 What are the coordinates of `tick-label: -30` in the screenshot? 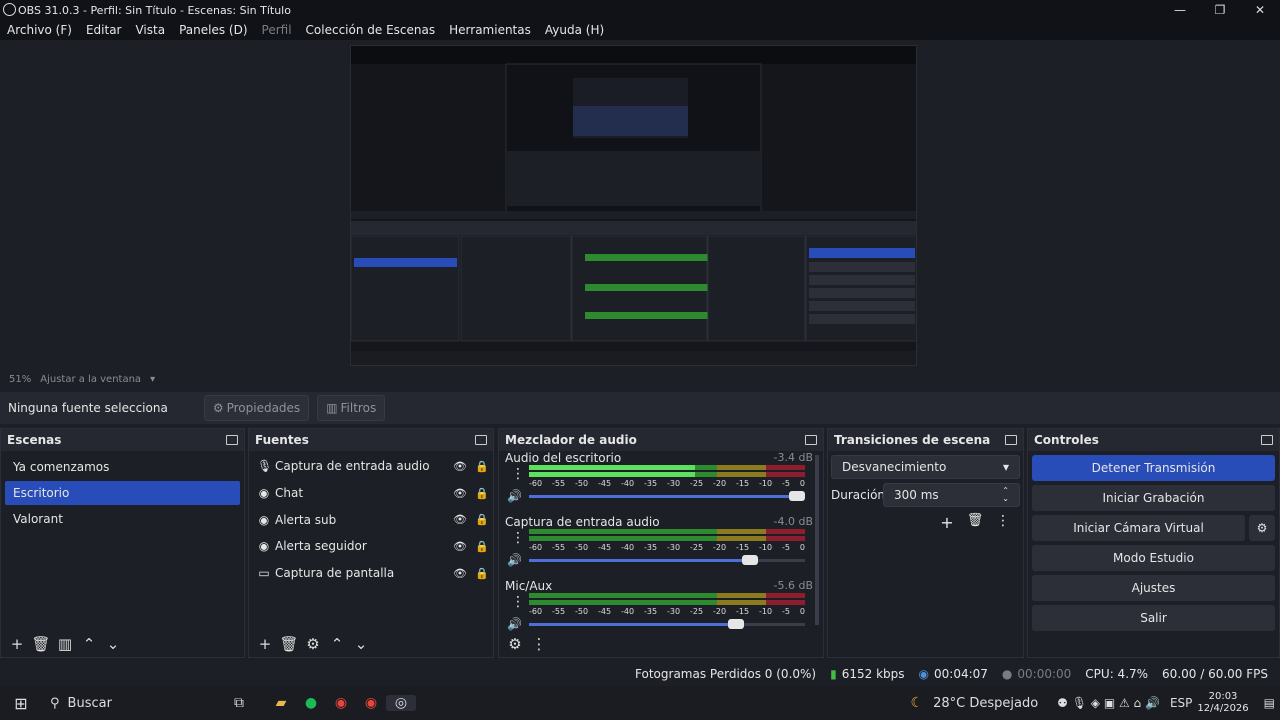 It's located at (674, 611).